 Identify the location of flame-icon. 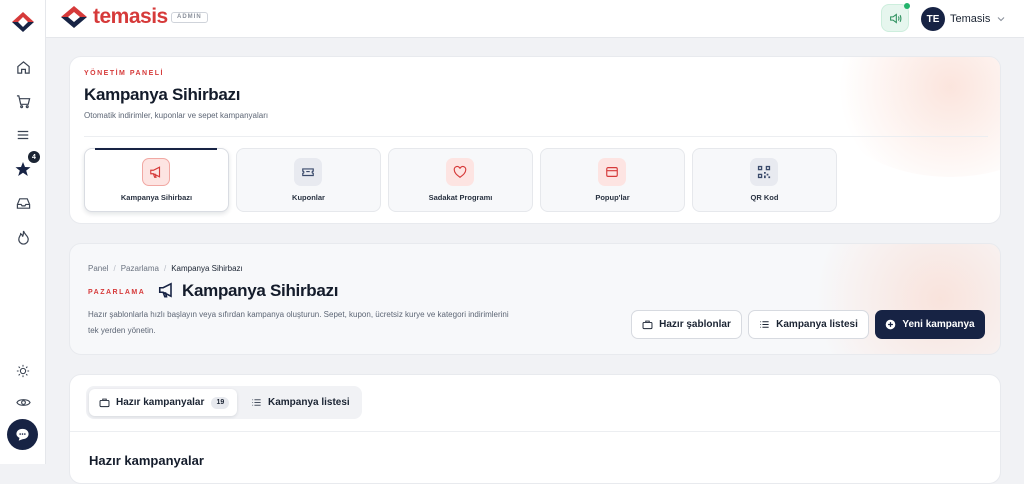
(23, 237).